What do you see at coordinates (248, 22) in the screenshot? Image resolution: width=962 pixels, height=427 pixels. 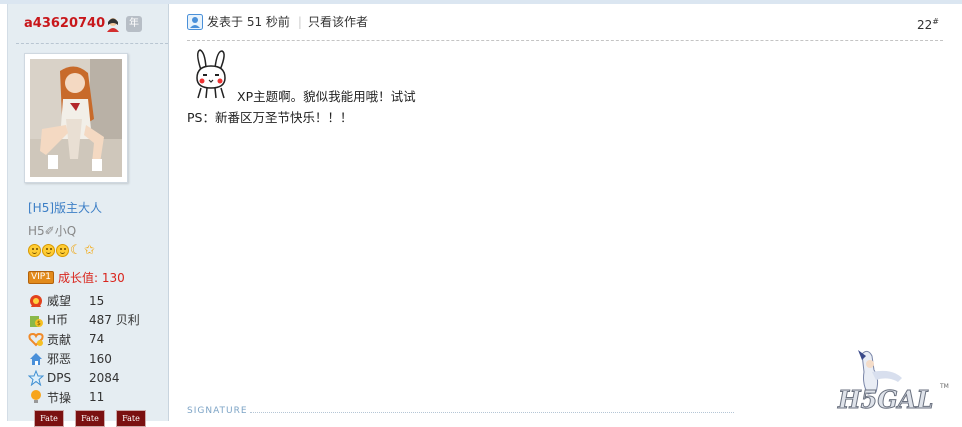 I see `post-time: 发表于 51 秒前` at bounding box center [248, 22].